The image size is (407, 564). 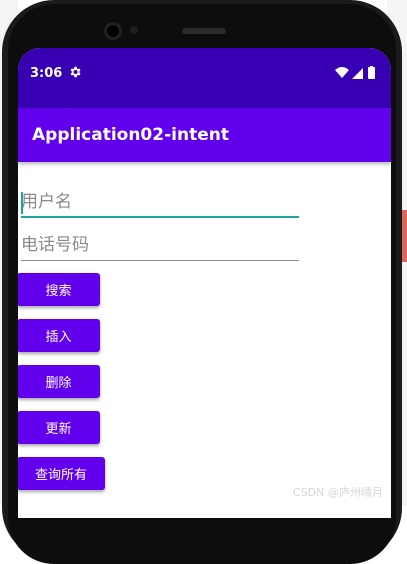 What do you see at coordinates (204, 31) in the screenshot?
I see `earpiece-speaker` at bounding box center [204, 31].